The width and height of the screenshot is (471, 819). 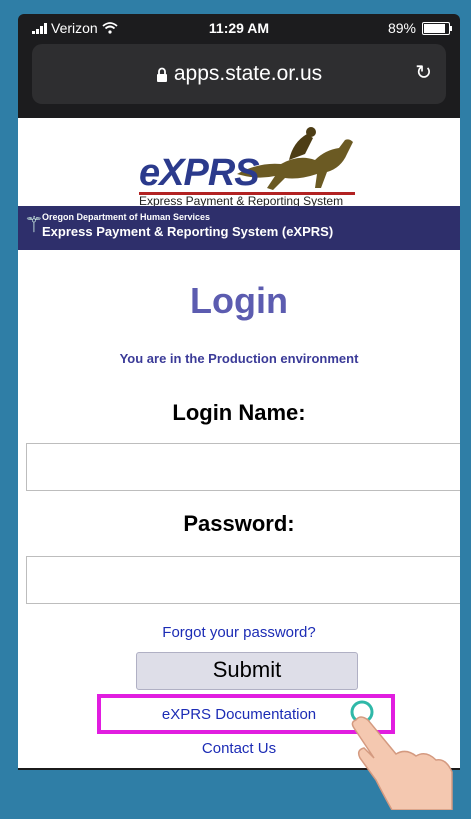 What do you see at coordinates (239, 358) in the screenshot?
I see `environment-note: You are in the Production environment` at bounding box center [239, 358].